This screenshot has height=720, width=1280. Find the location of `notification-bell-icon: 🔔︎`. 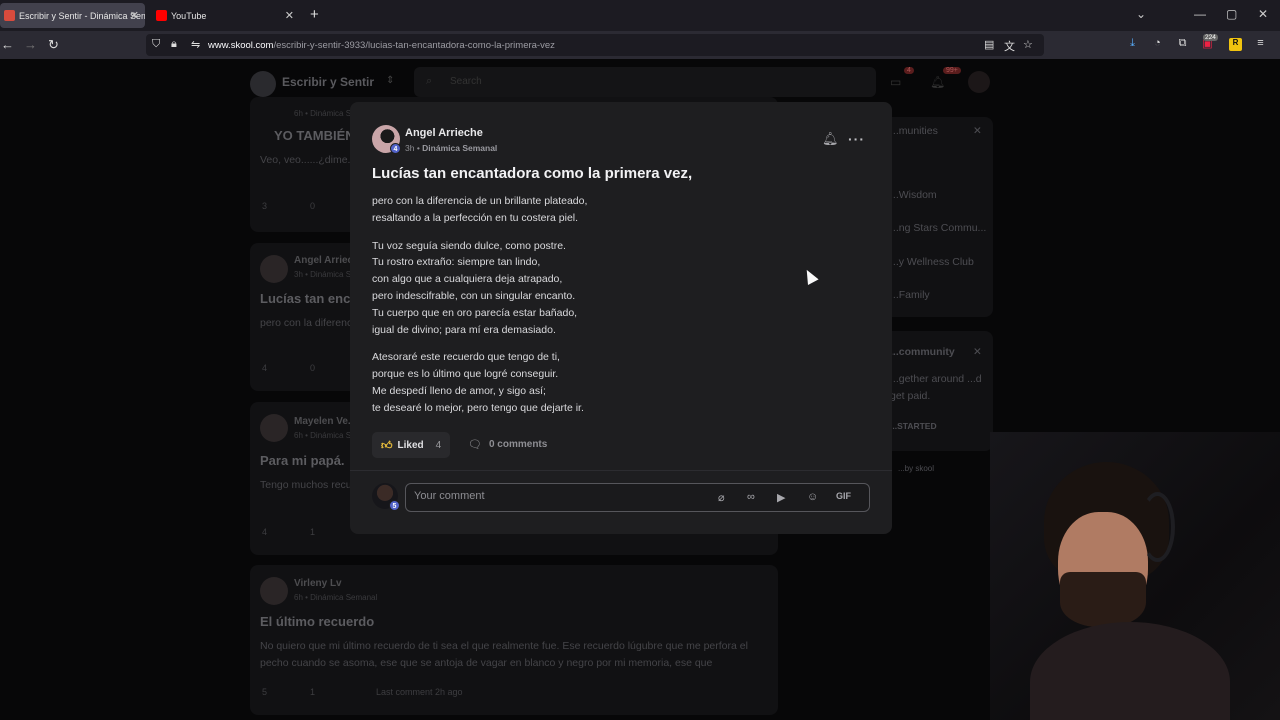

notification-bell-icon: 🔔︎ is located at coordinates (937, 82).